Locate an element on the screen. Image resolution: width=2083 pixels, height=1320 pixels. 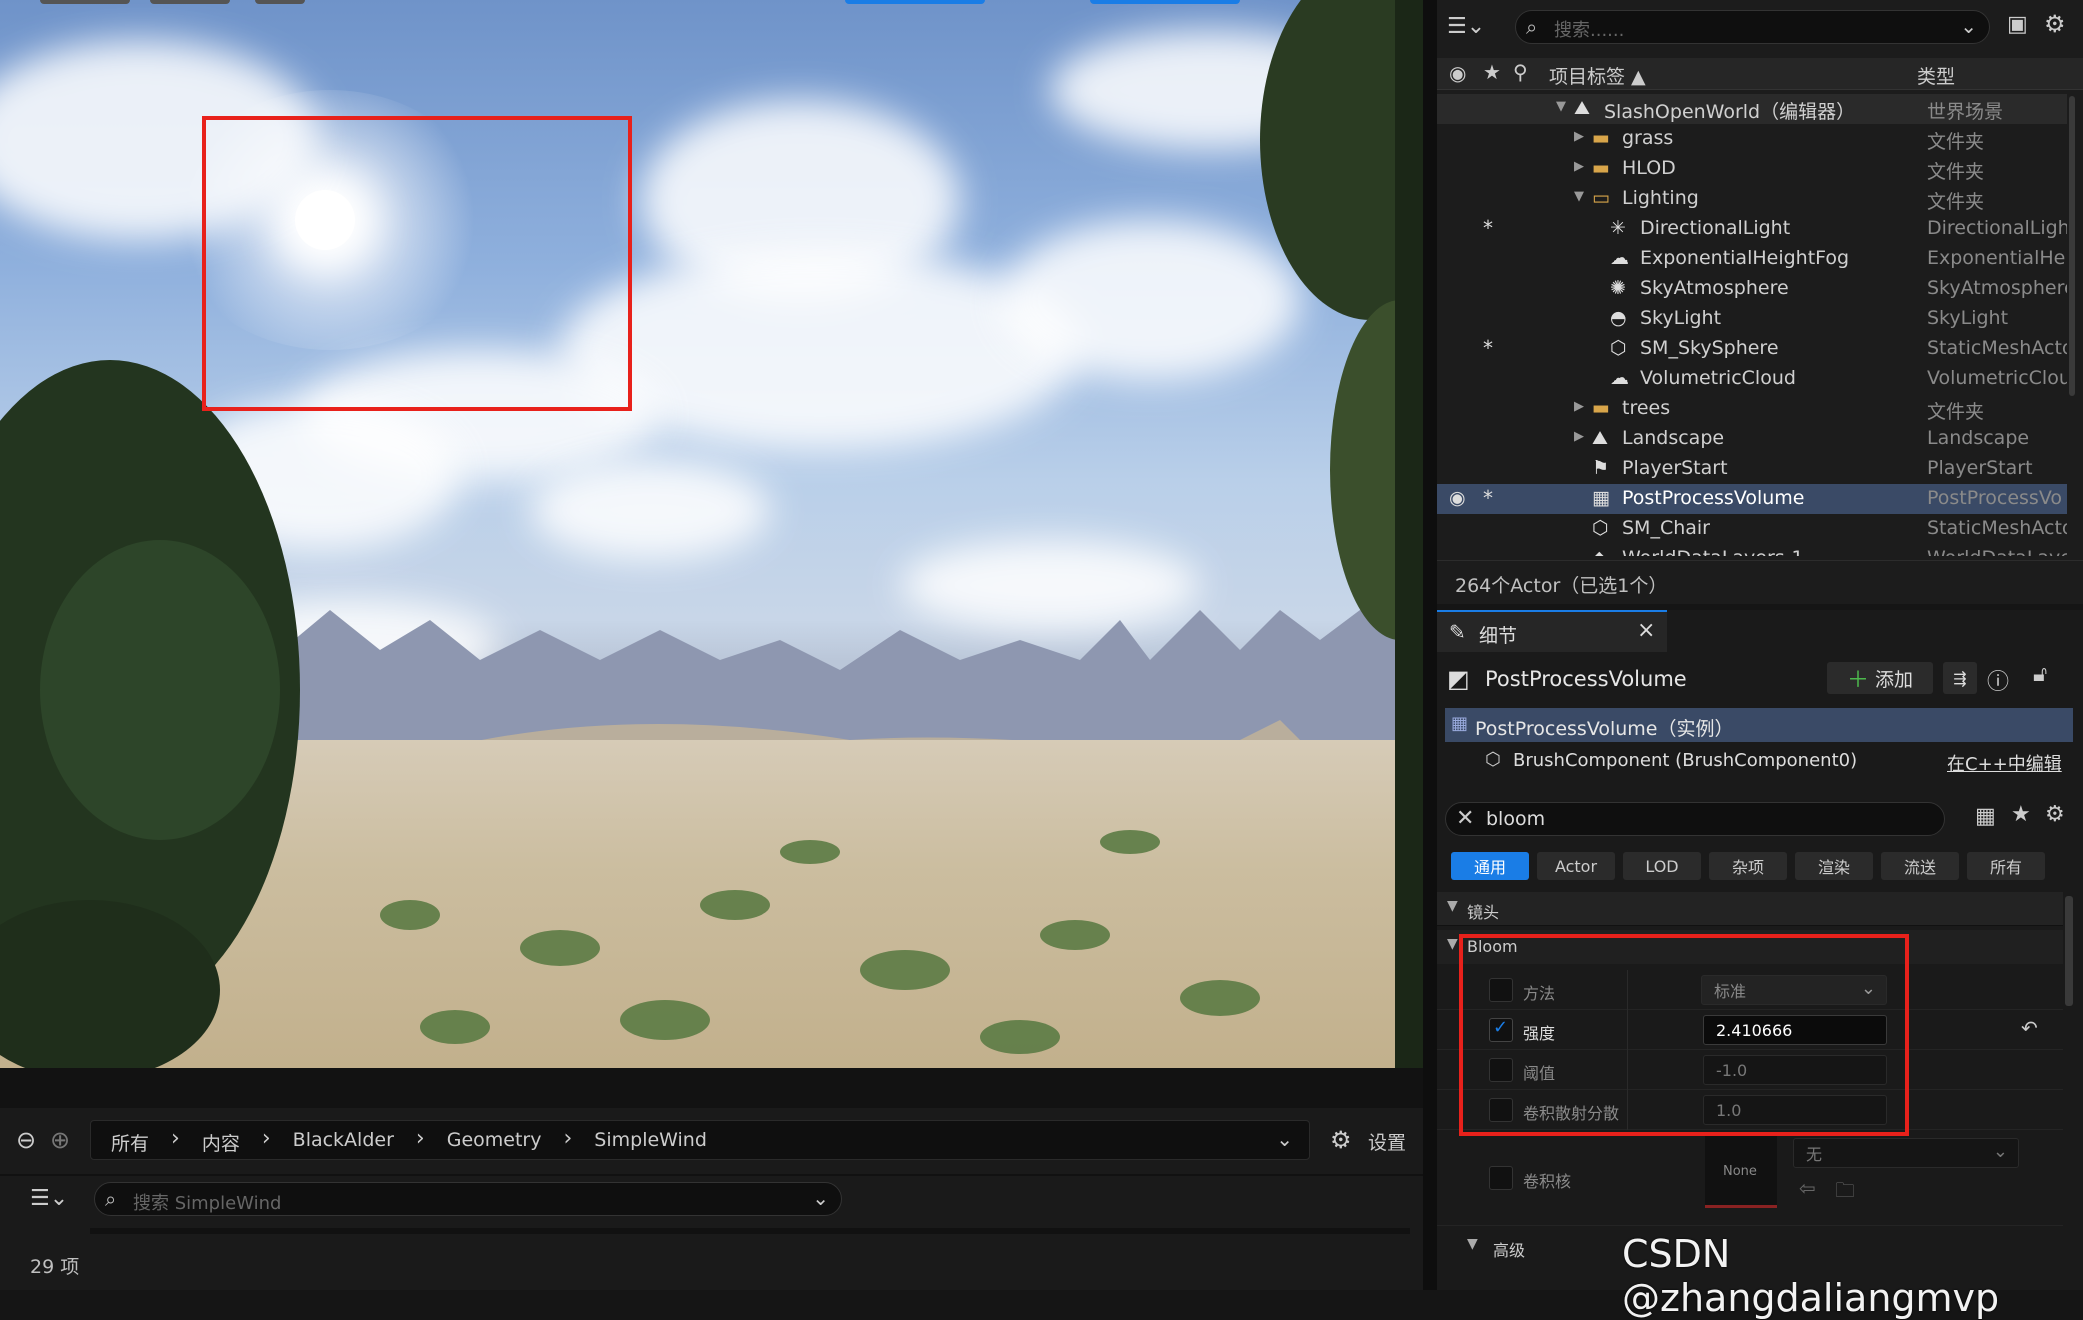
pin-icon: ⚲ is located at coordinates (1520, 72).